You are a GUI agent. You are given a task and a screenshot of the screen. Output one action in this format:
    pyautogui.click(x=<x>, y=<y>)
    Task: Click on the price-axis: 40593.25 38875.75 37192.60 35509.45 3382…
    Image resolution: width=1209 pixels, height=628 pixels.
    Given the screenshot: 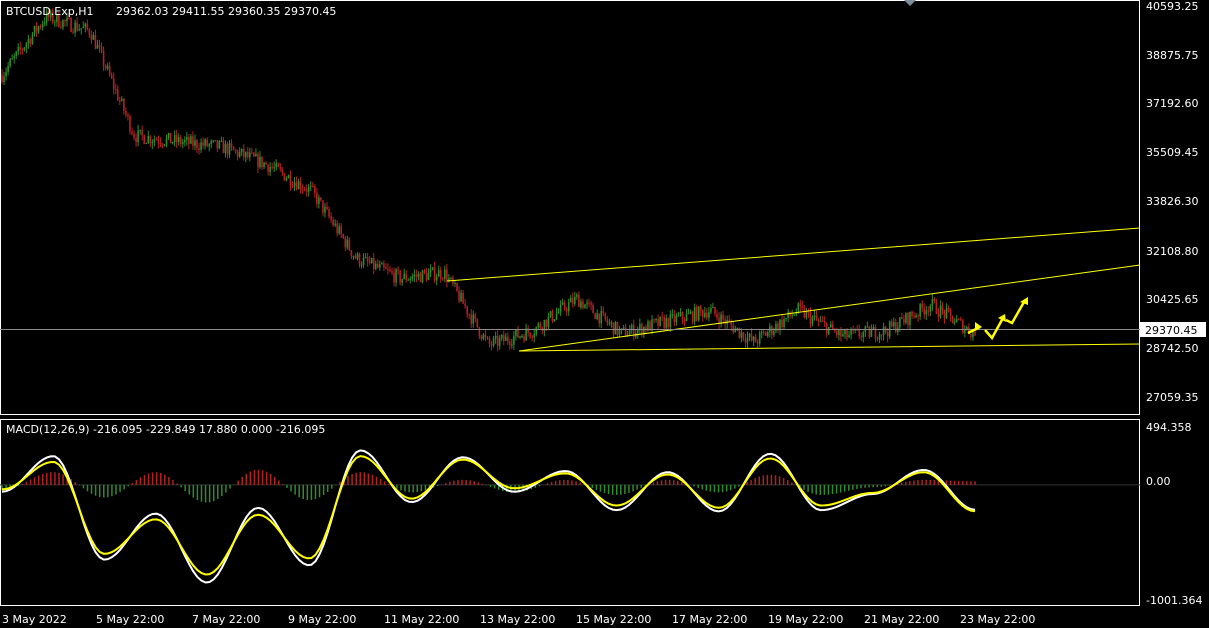 What is the action you would take?
    pyautogui.click(x=1173, y=202)
    